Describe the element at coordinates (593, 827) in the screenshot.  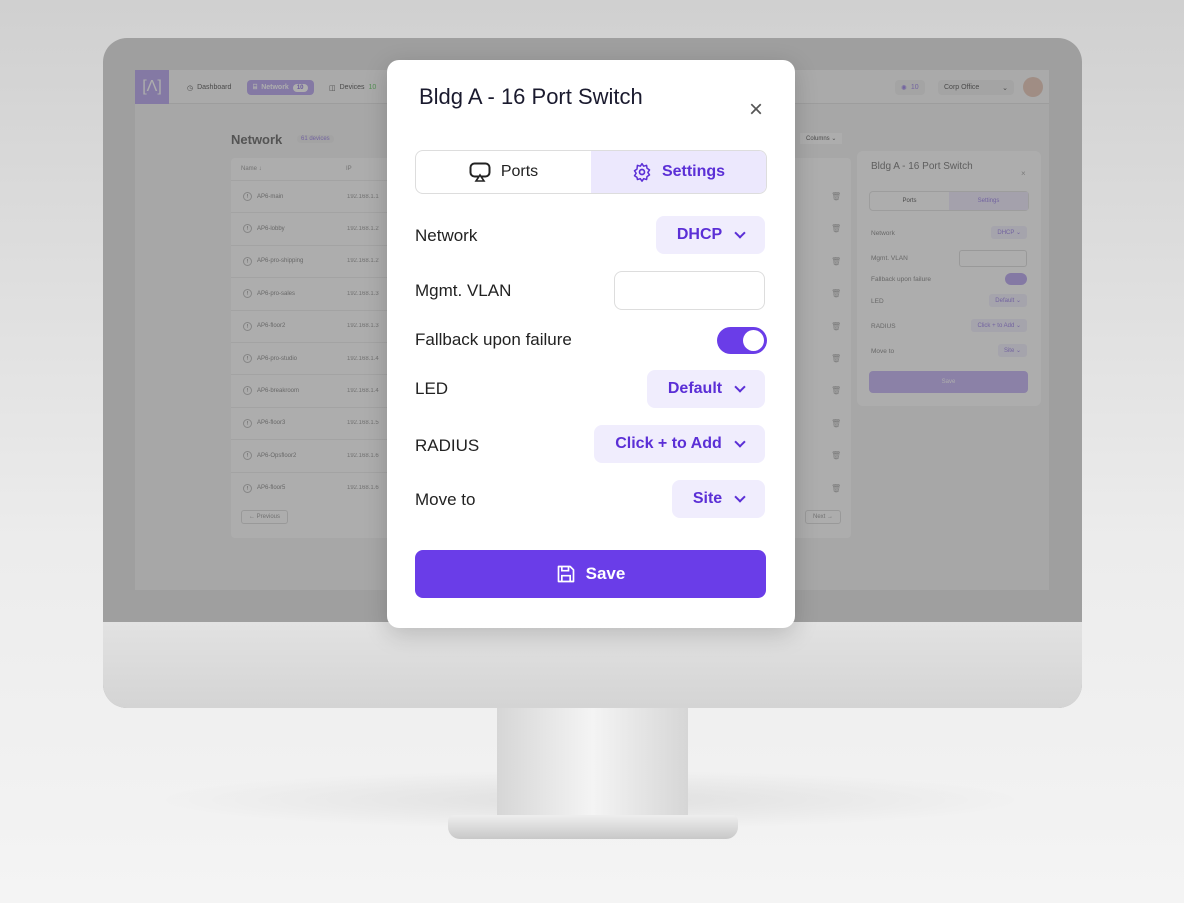
I see `monitor-base` at that location.